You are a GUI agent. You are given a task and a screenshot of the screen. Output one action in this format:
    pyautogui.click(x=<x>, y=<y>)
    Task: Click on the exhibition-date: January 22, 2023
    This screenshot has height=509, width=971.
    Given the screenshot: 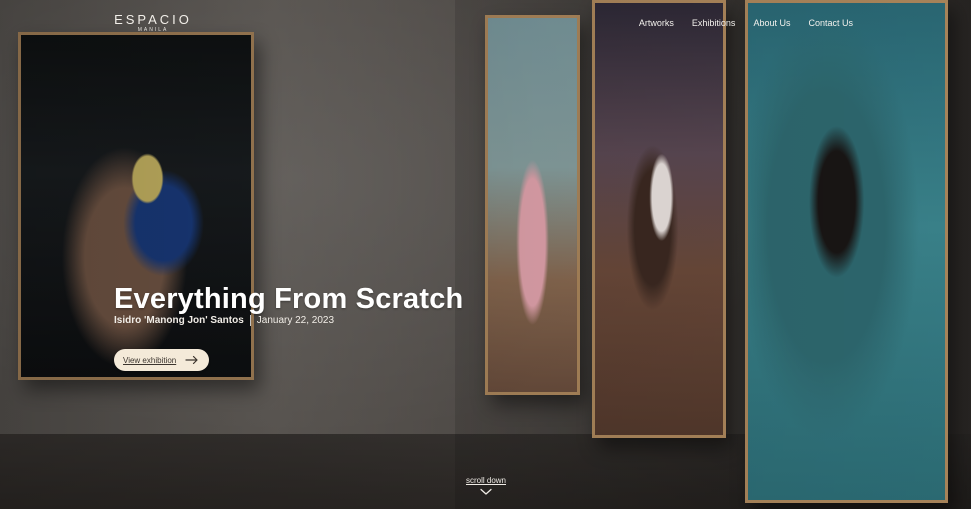 What is the action you would take?
    pyautogui.click(x=295, y=320)
    